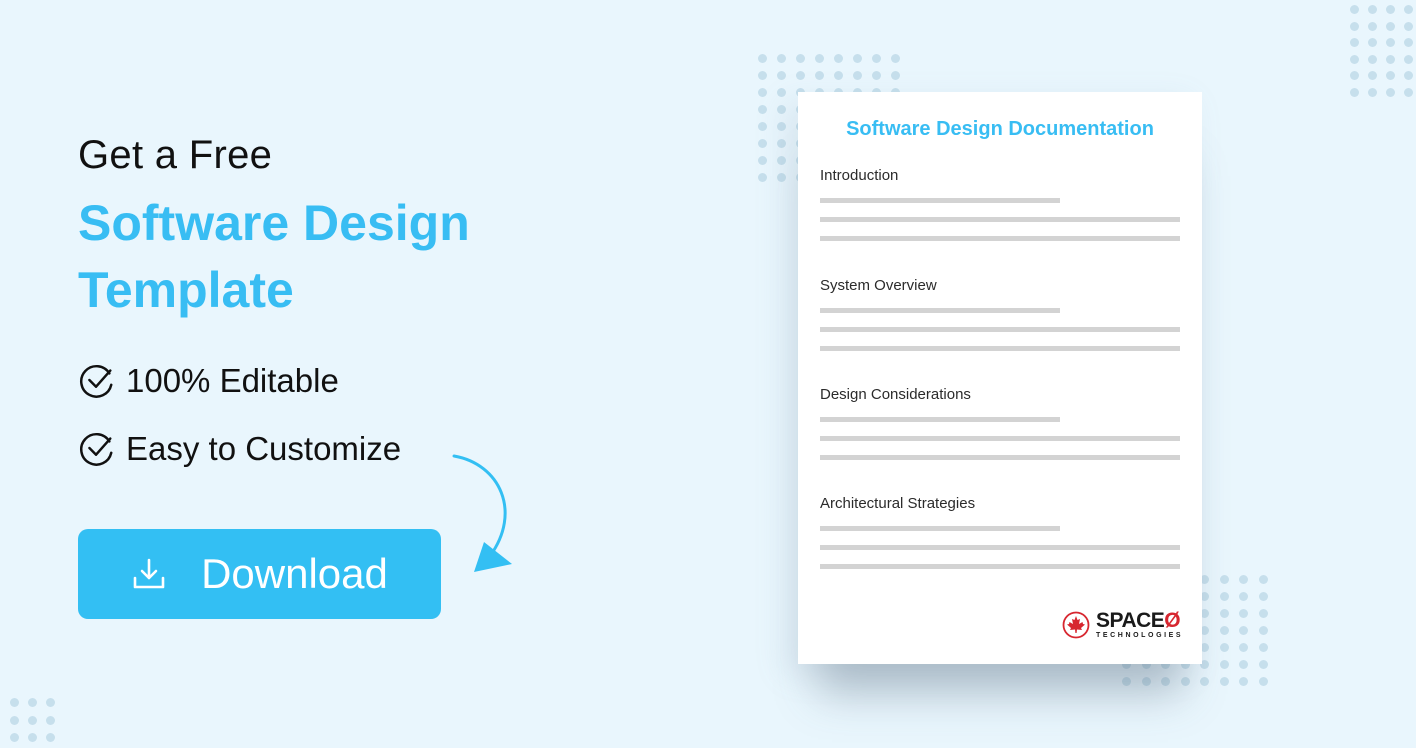 This screenshot has width=1416, height=748. I want to click on download-icon, so click(149, 573).